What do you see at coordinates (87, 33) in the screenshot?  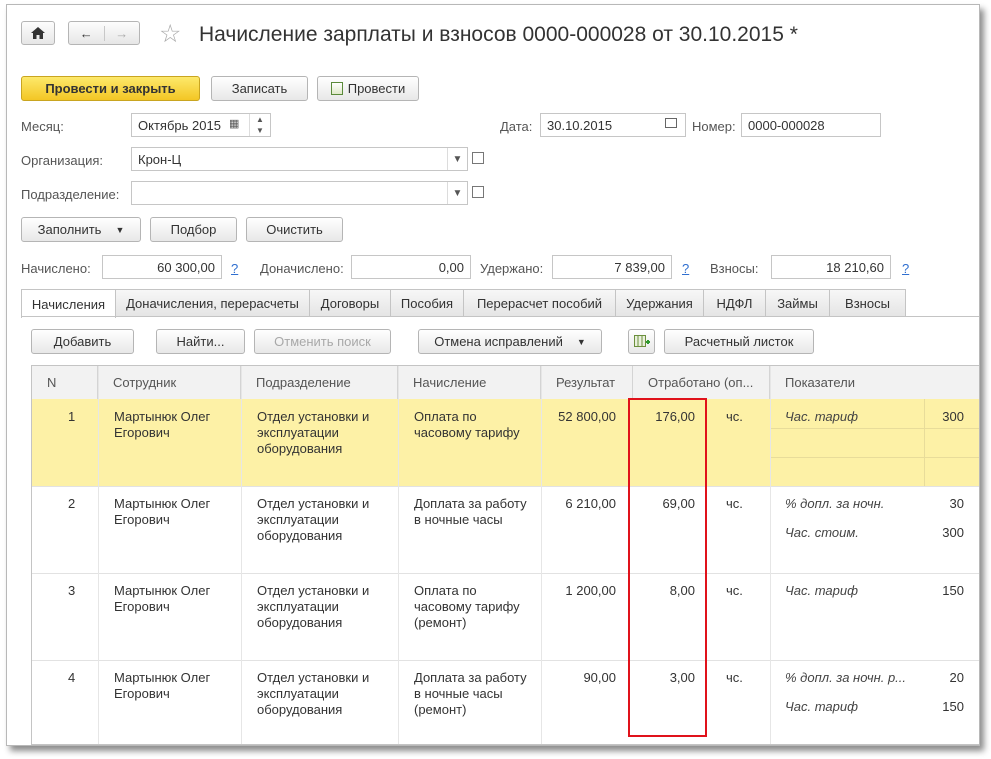 I see `back-arrow-icon: ←` at bounding box center [87, 33].